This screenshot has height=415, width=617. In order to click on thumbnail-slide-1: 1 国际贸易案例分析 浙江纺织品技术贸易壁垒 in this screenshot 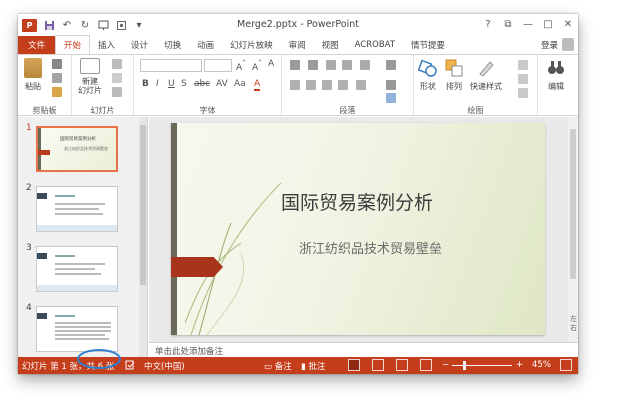, I will do `click(78, 148)`.